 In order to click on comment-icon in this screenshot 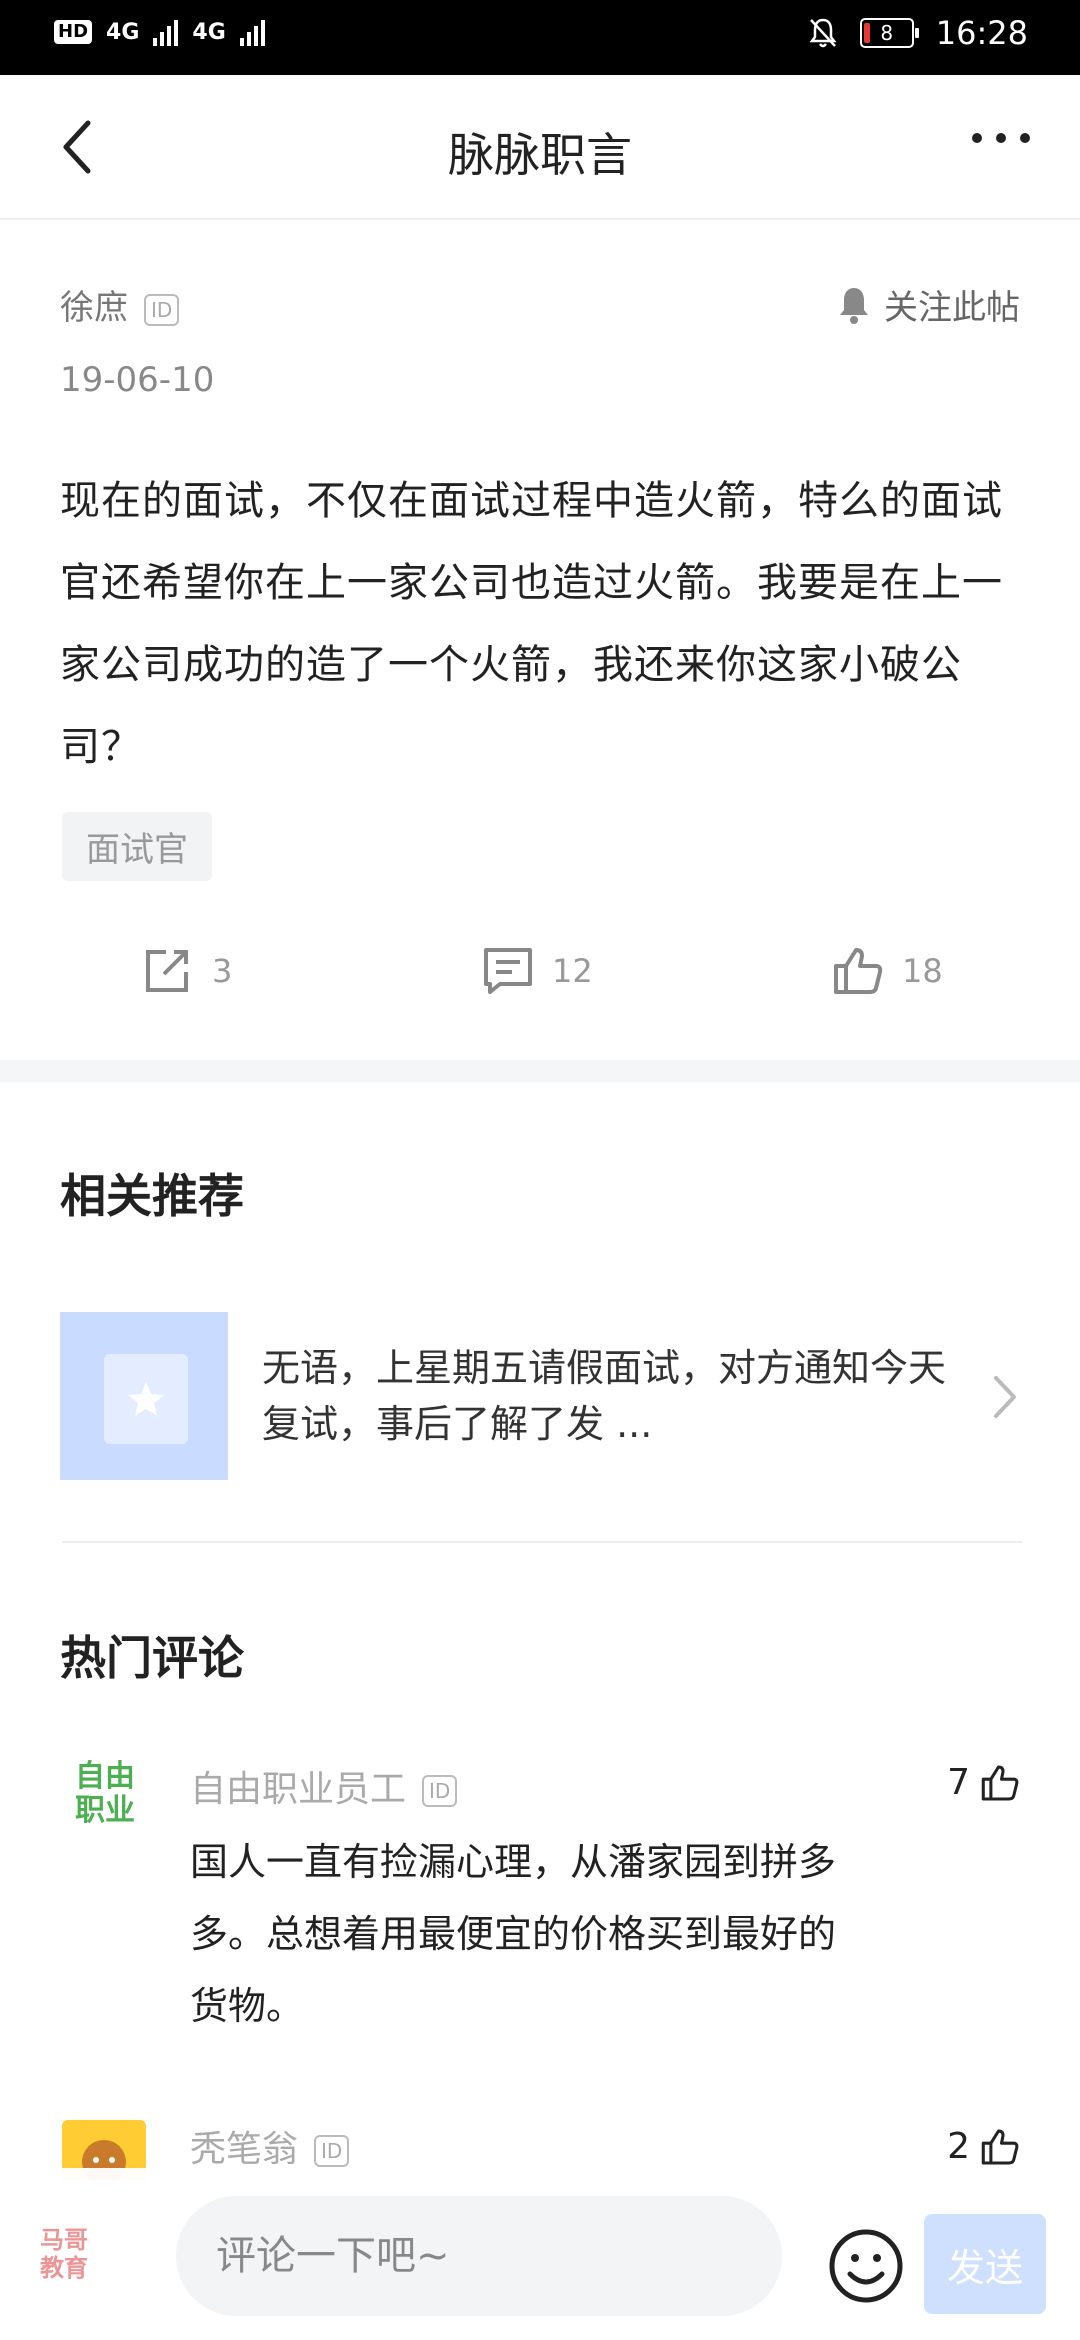, I will do `click(508, 971)`.